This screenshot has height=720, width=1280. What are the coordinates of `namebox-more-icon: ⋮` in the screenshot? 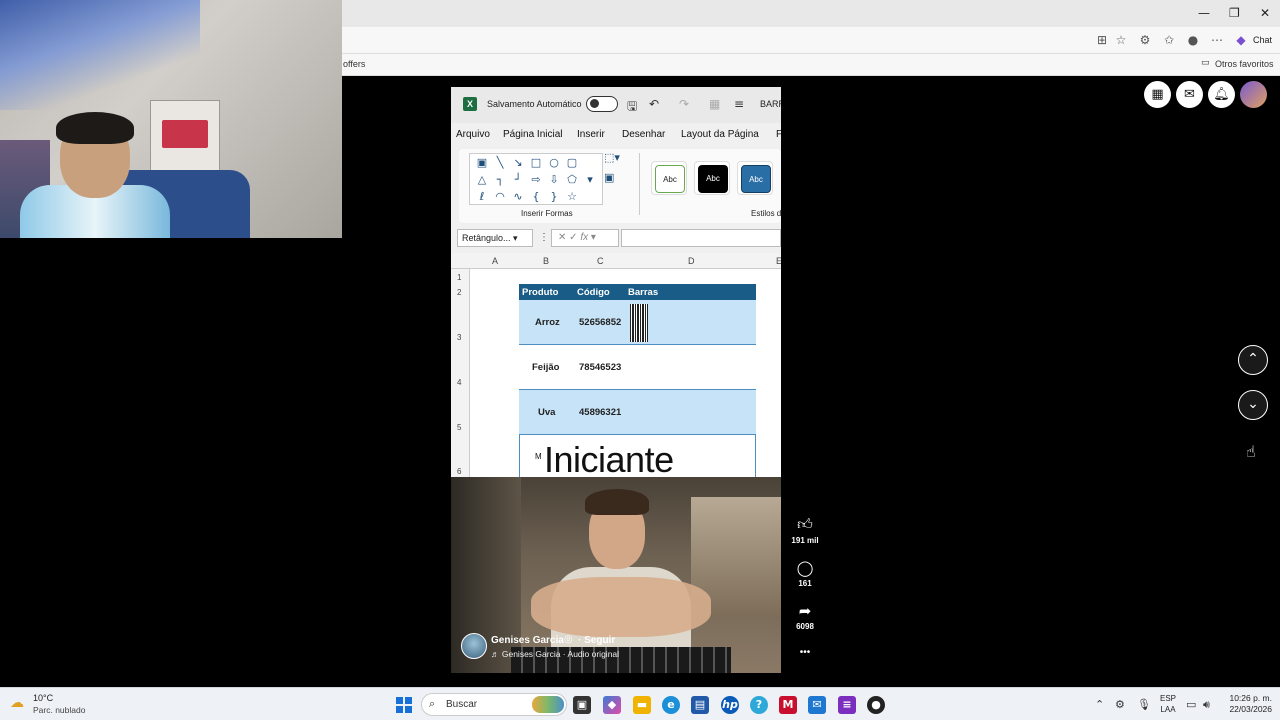 It's located at (544, 237).